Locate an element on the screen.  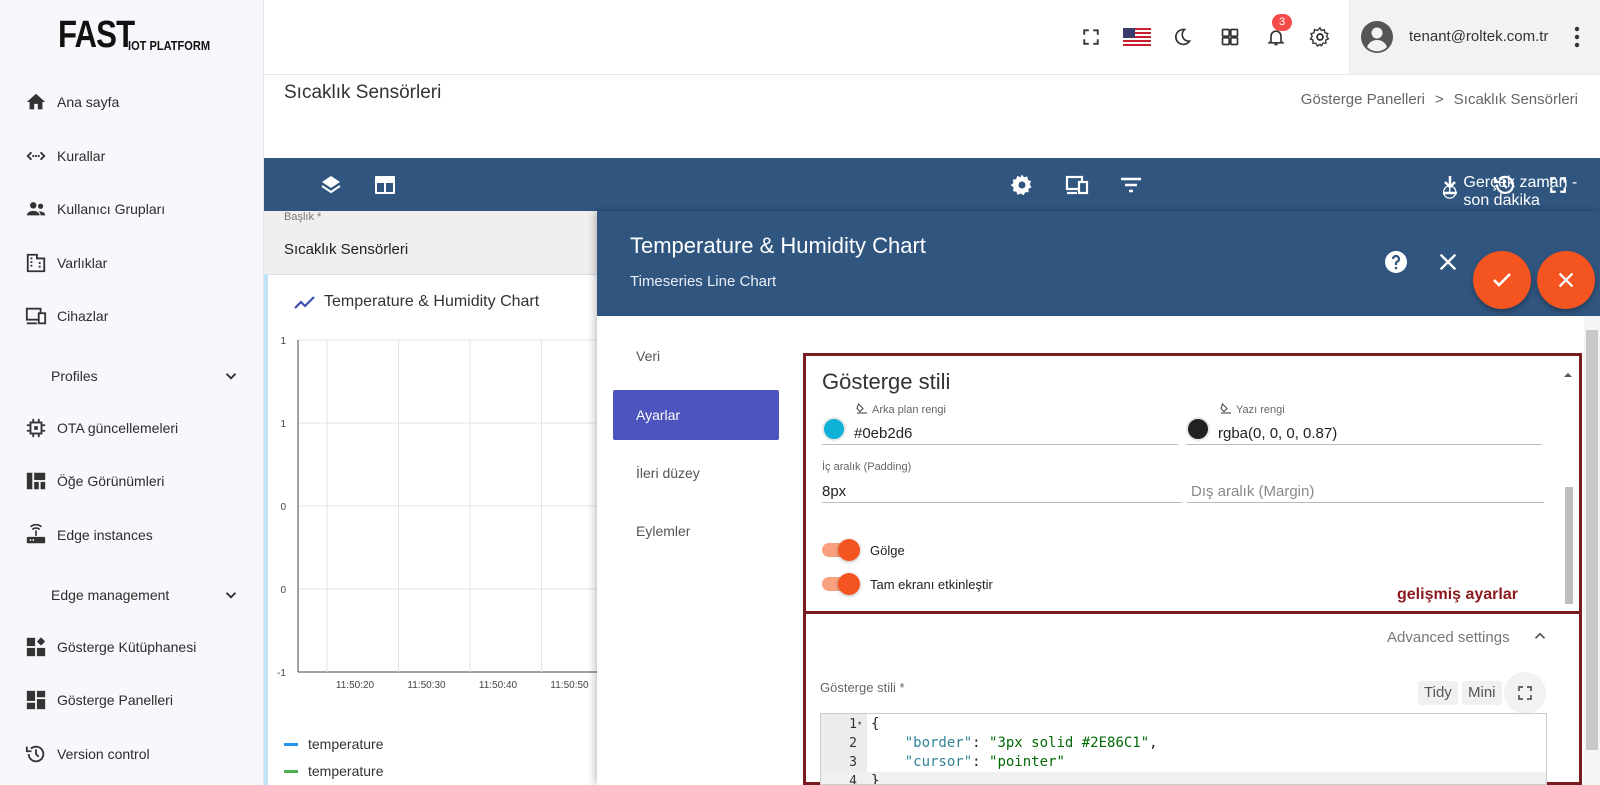
line-number: 3 is located at coordinates (853, 762).